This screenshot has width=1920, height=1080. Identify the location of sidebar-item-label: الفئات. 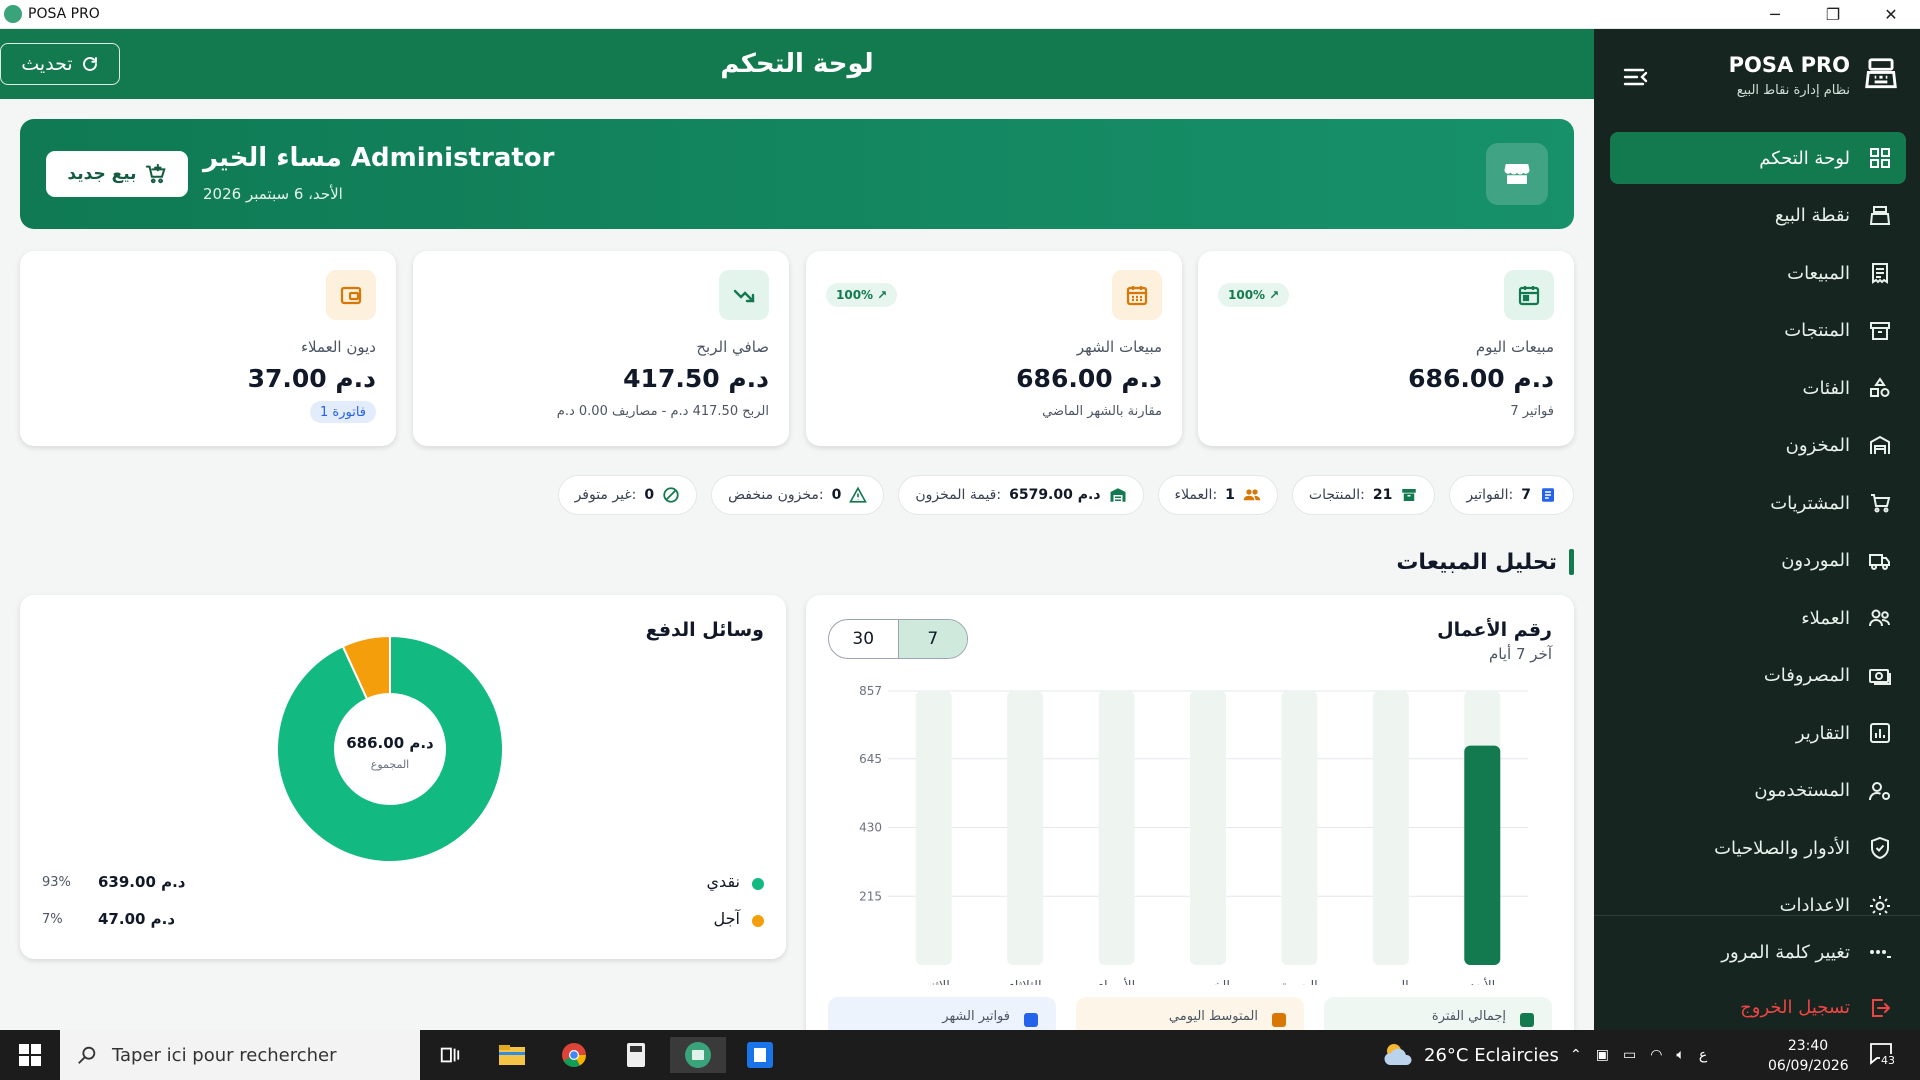
(1826, 388).